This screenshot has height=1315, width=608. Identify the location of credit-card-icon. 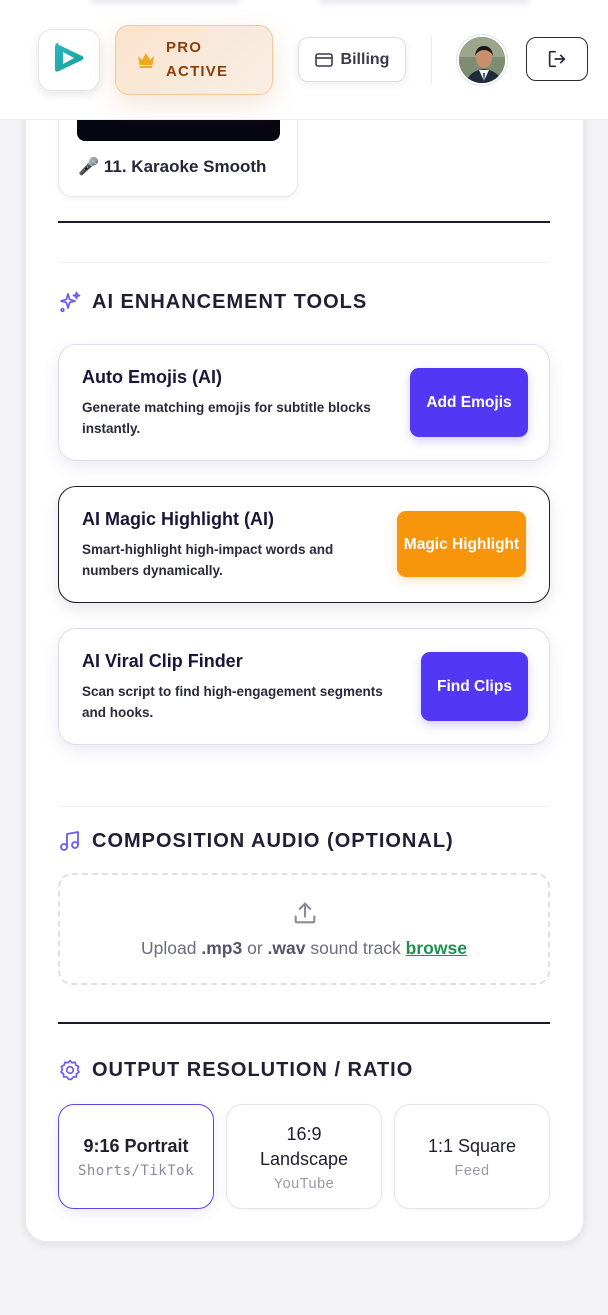
(323, 59).